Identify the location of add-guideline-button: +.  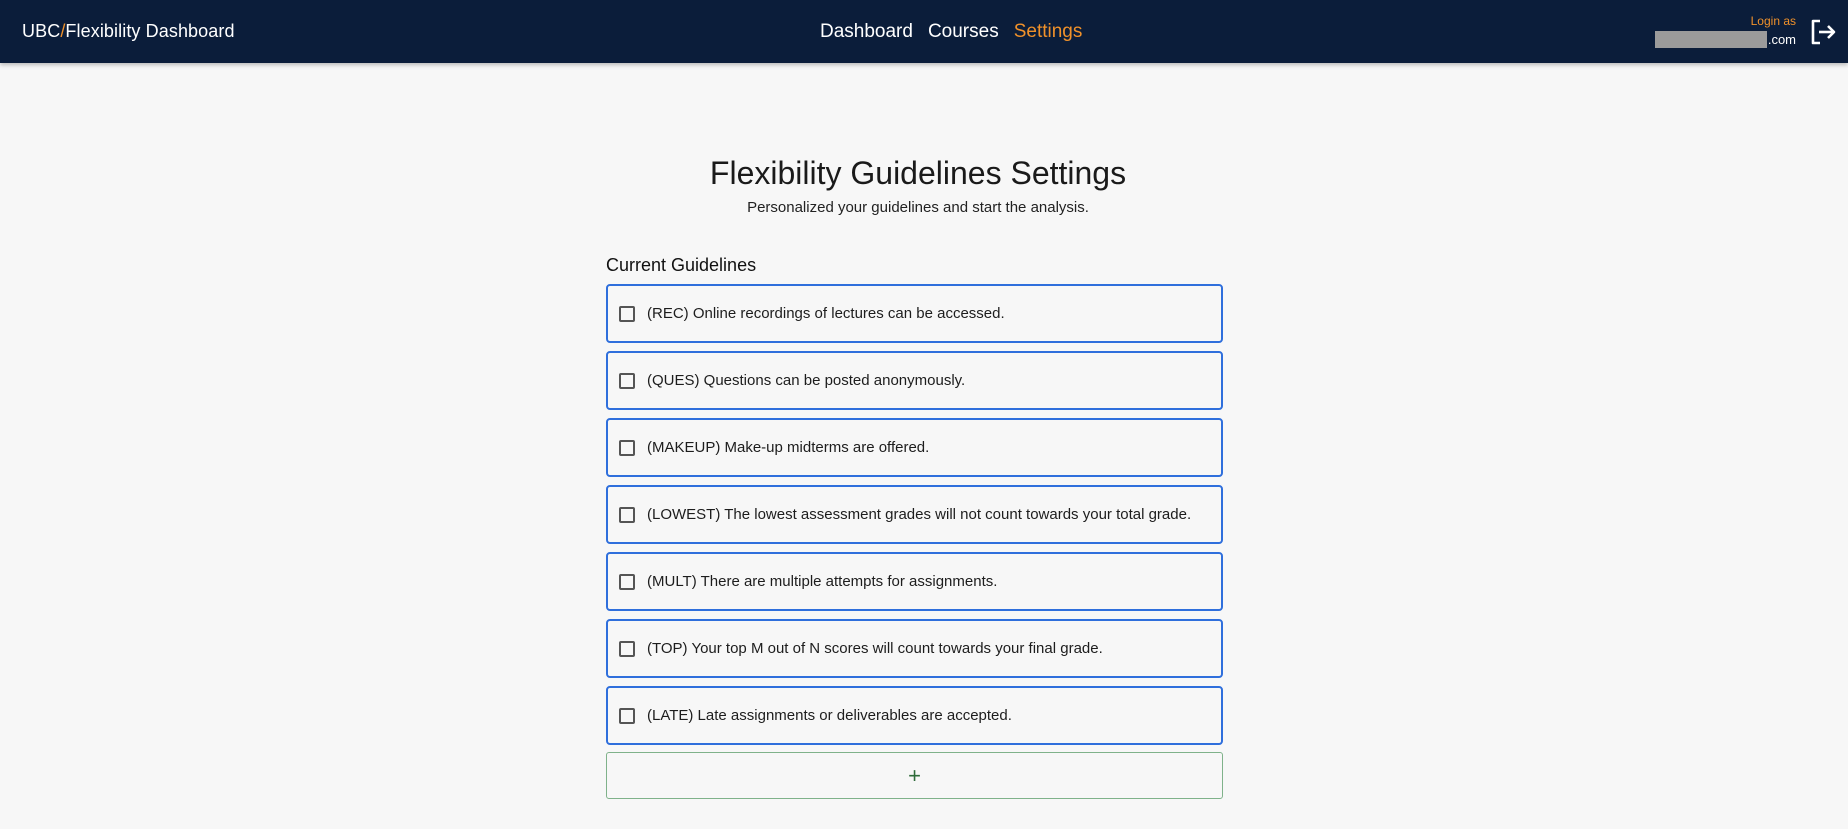
(914, 775).